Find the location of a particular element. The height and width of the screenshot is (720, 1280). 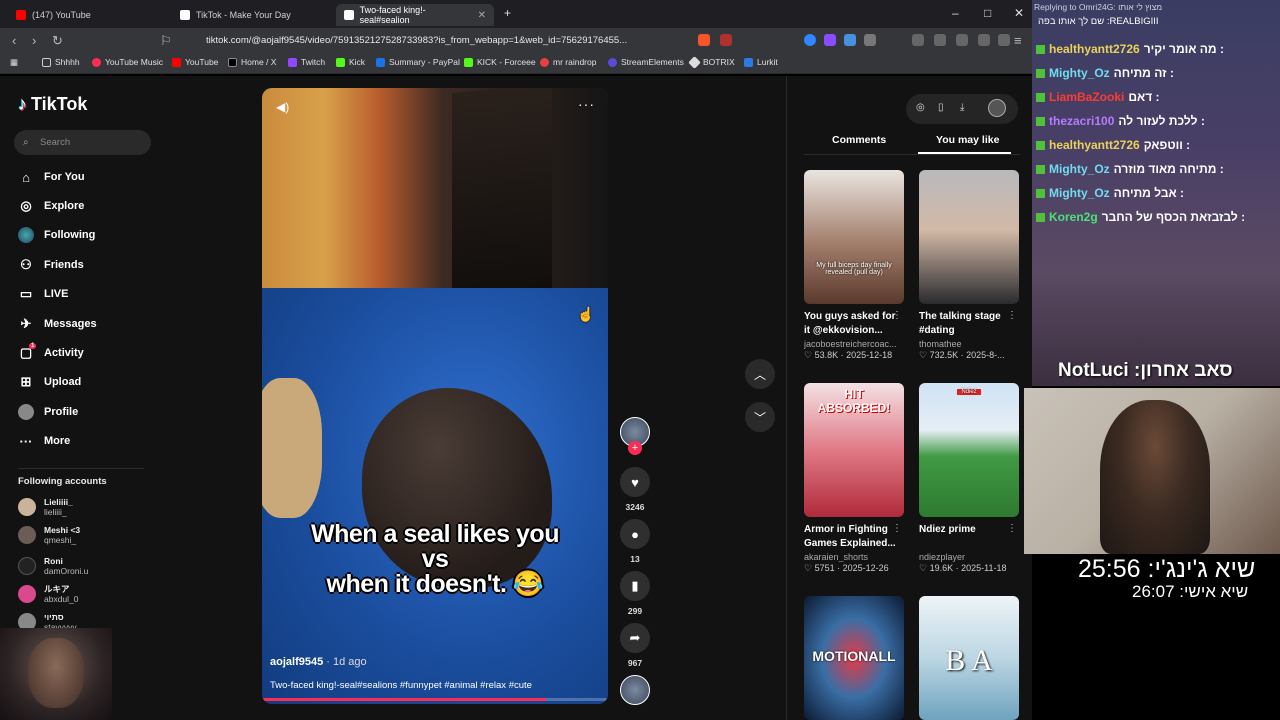

like-button: ♥ is located at coordinates (635, 482).